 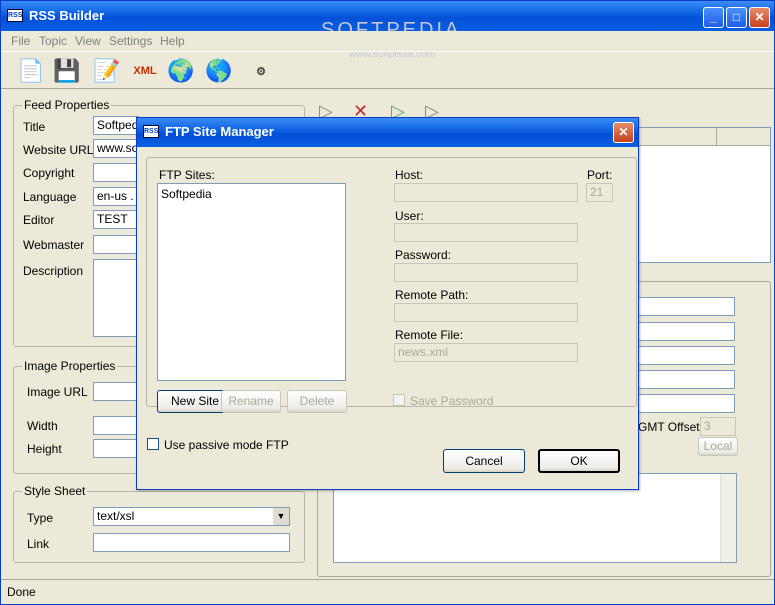 What do you see at coordinates (484, 461) in the screenshot?
I see `cancel-button: Cancel` at bounding box center [484, 461].